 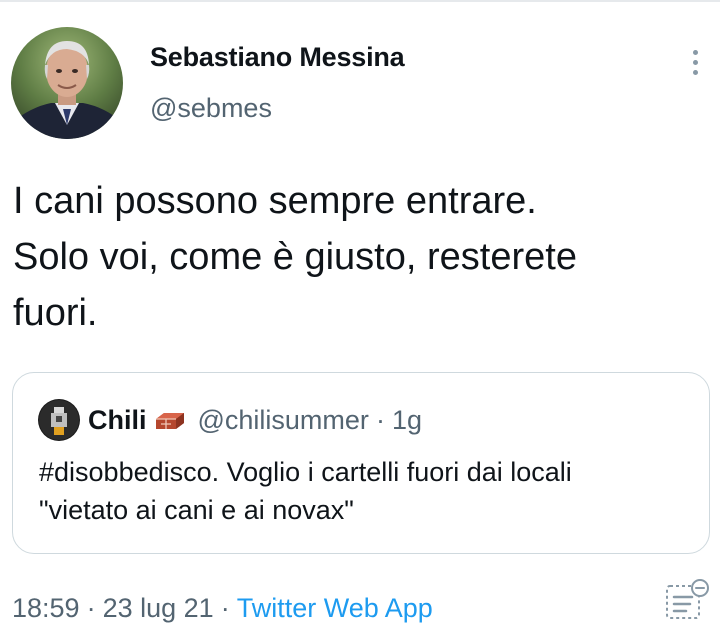 I want to click on quoted-author-avatar, so click(x=59, y=420).